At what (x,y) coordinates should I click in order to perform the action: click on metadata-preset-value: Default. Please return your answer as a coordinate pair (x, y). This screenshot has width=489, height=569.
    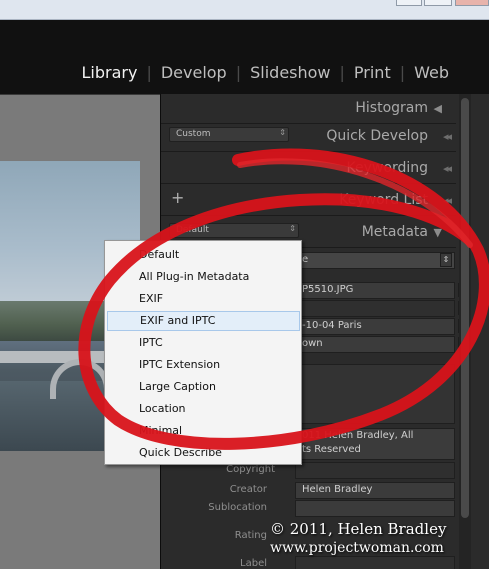
    Looking at the image, I should click on (192, 230).